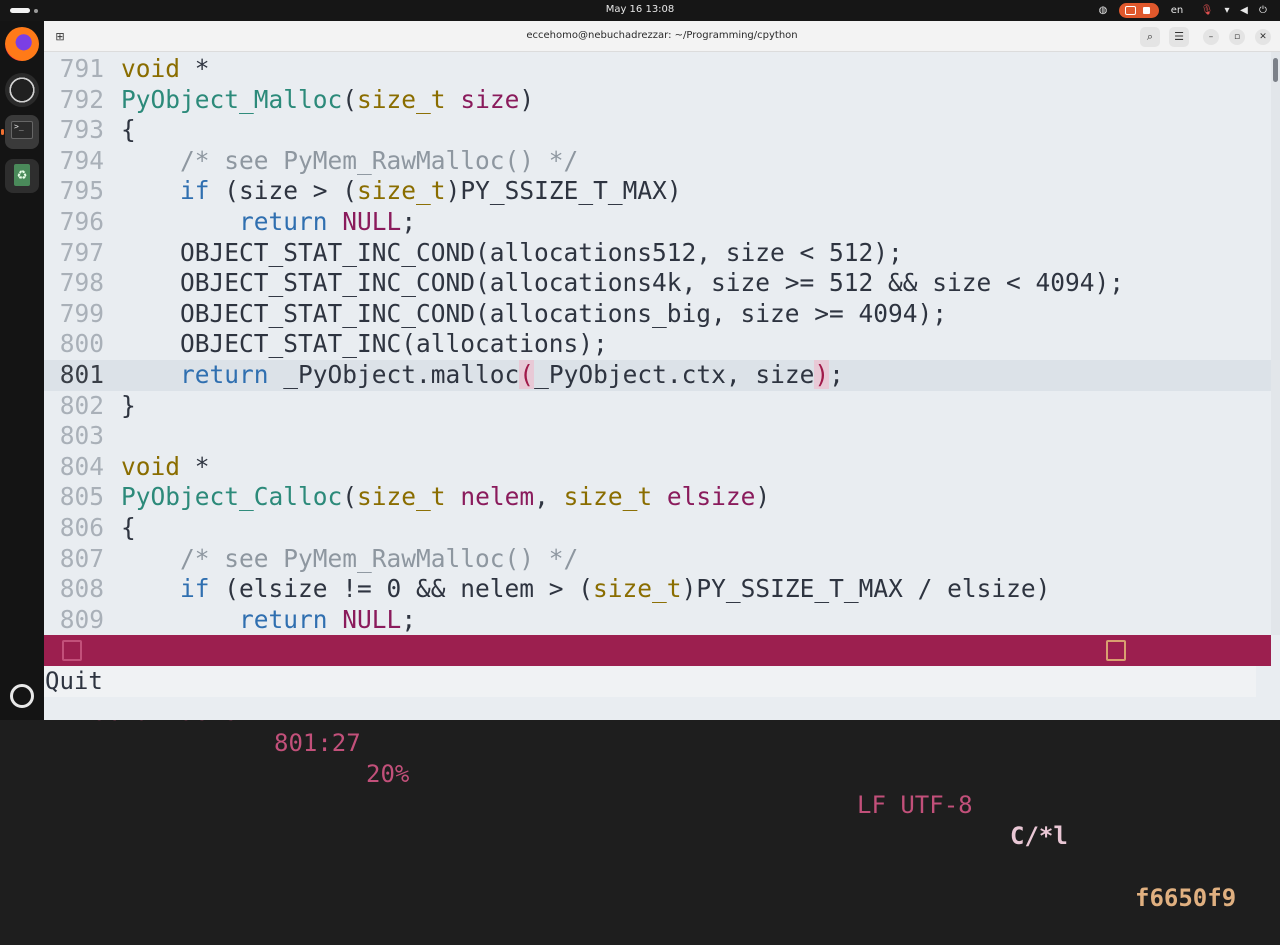 This screenshot has height=945, width=1280. What do you see at coordinates (195, 466) in the screenshot?
I see `token: *` at bounding box center [195, 466].